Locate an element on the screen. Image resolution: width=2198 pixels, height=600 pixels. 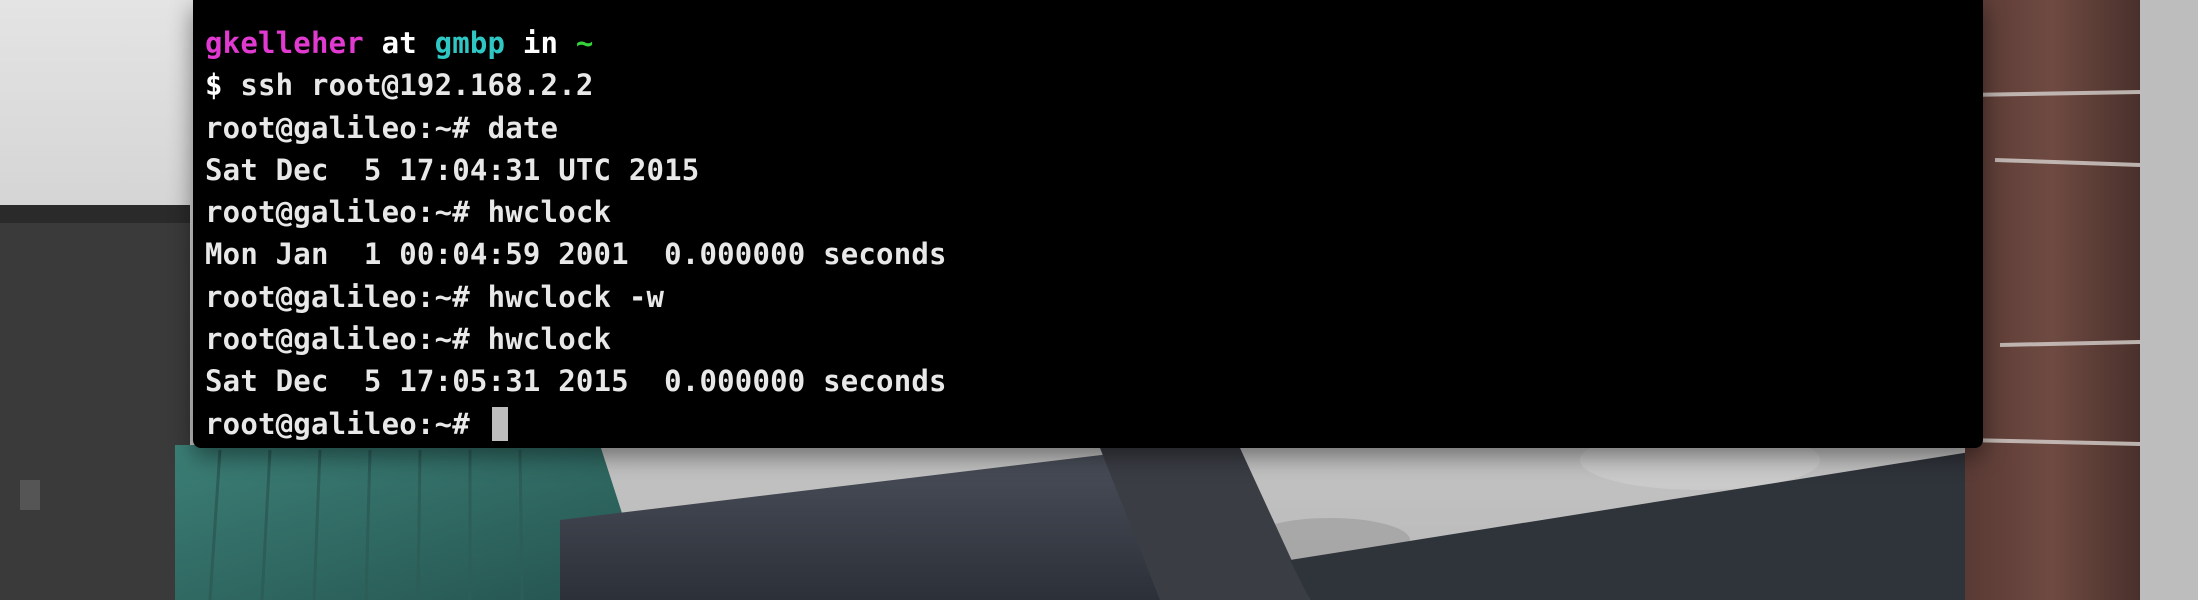
line-output: Sat Dec 5 17:04:31 UTC 2015 is located at coordinates (452, 169).